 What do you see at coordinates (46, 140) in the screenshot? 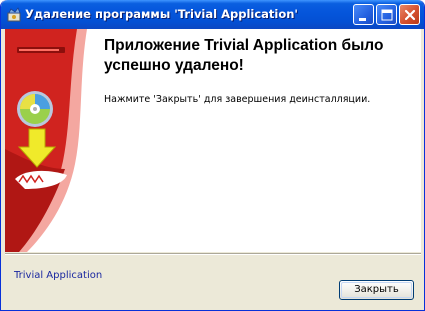
I see `uninstall-banner-graphic` at bounding box center [46, 140].